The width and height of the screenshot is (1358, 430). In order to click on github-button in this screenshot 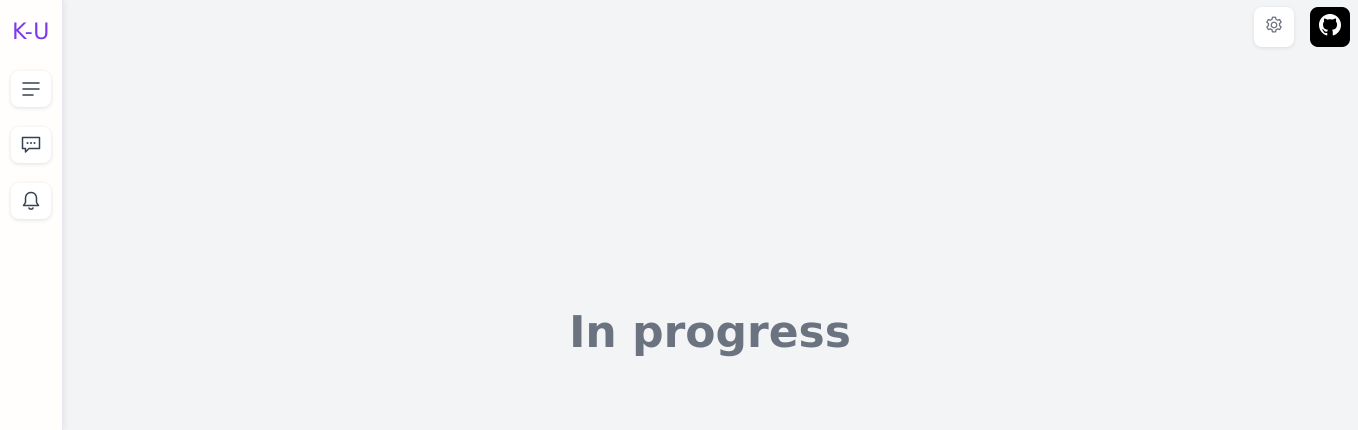, I will do `click(1330, 27)`.